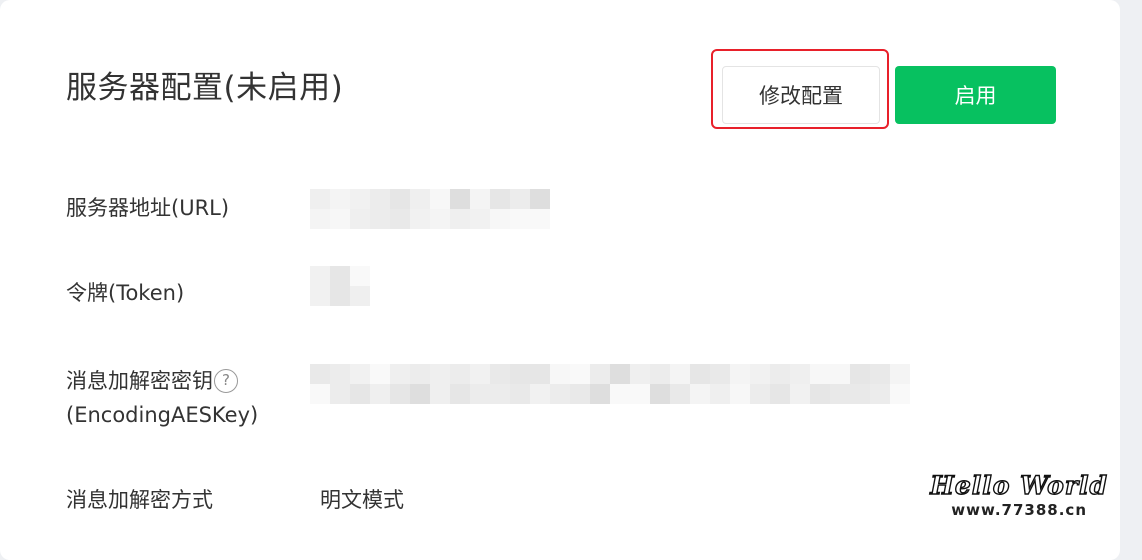 This screenshot has width=1142, height=560. I want to click on aeskey-label: 消息加解密密钥?, so click(152, 381).